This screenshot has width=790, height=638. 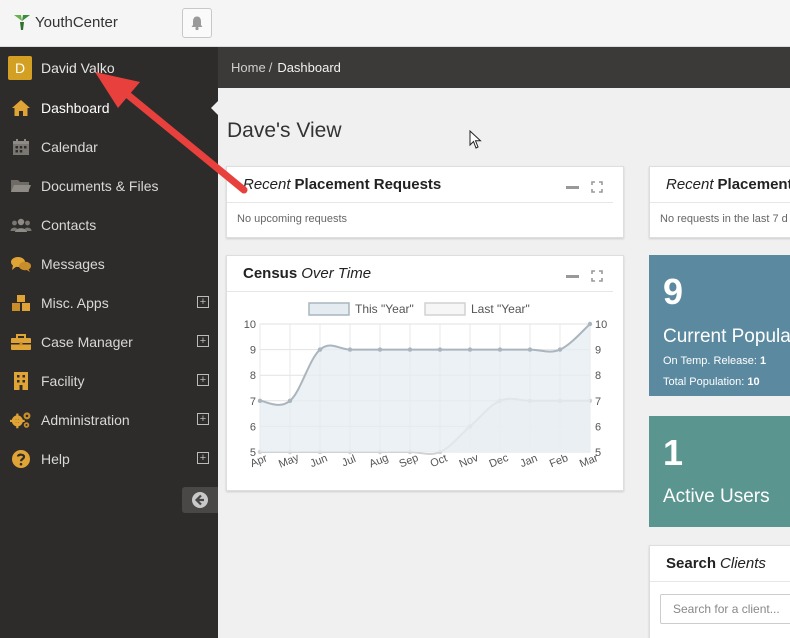 What do you see at coordinates (250, 325) in the screenshot?
I see `y-tick-label-left: 10` at bounding box center [250, 325].